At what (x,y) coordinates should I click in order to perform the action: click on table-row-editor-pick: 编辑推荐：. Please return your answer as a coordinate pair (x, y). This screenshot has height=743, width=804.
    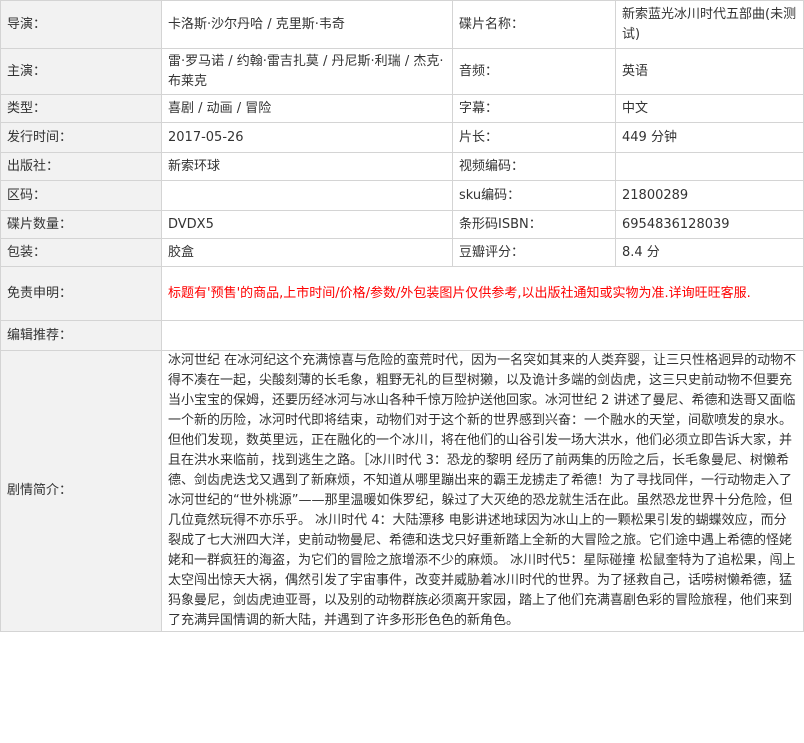
    Looking at the image, I should click on (402, 335).